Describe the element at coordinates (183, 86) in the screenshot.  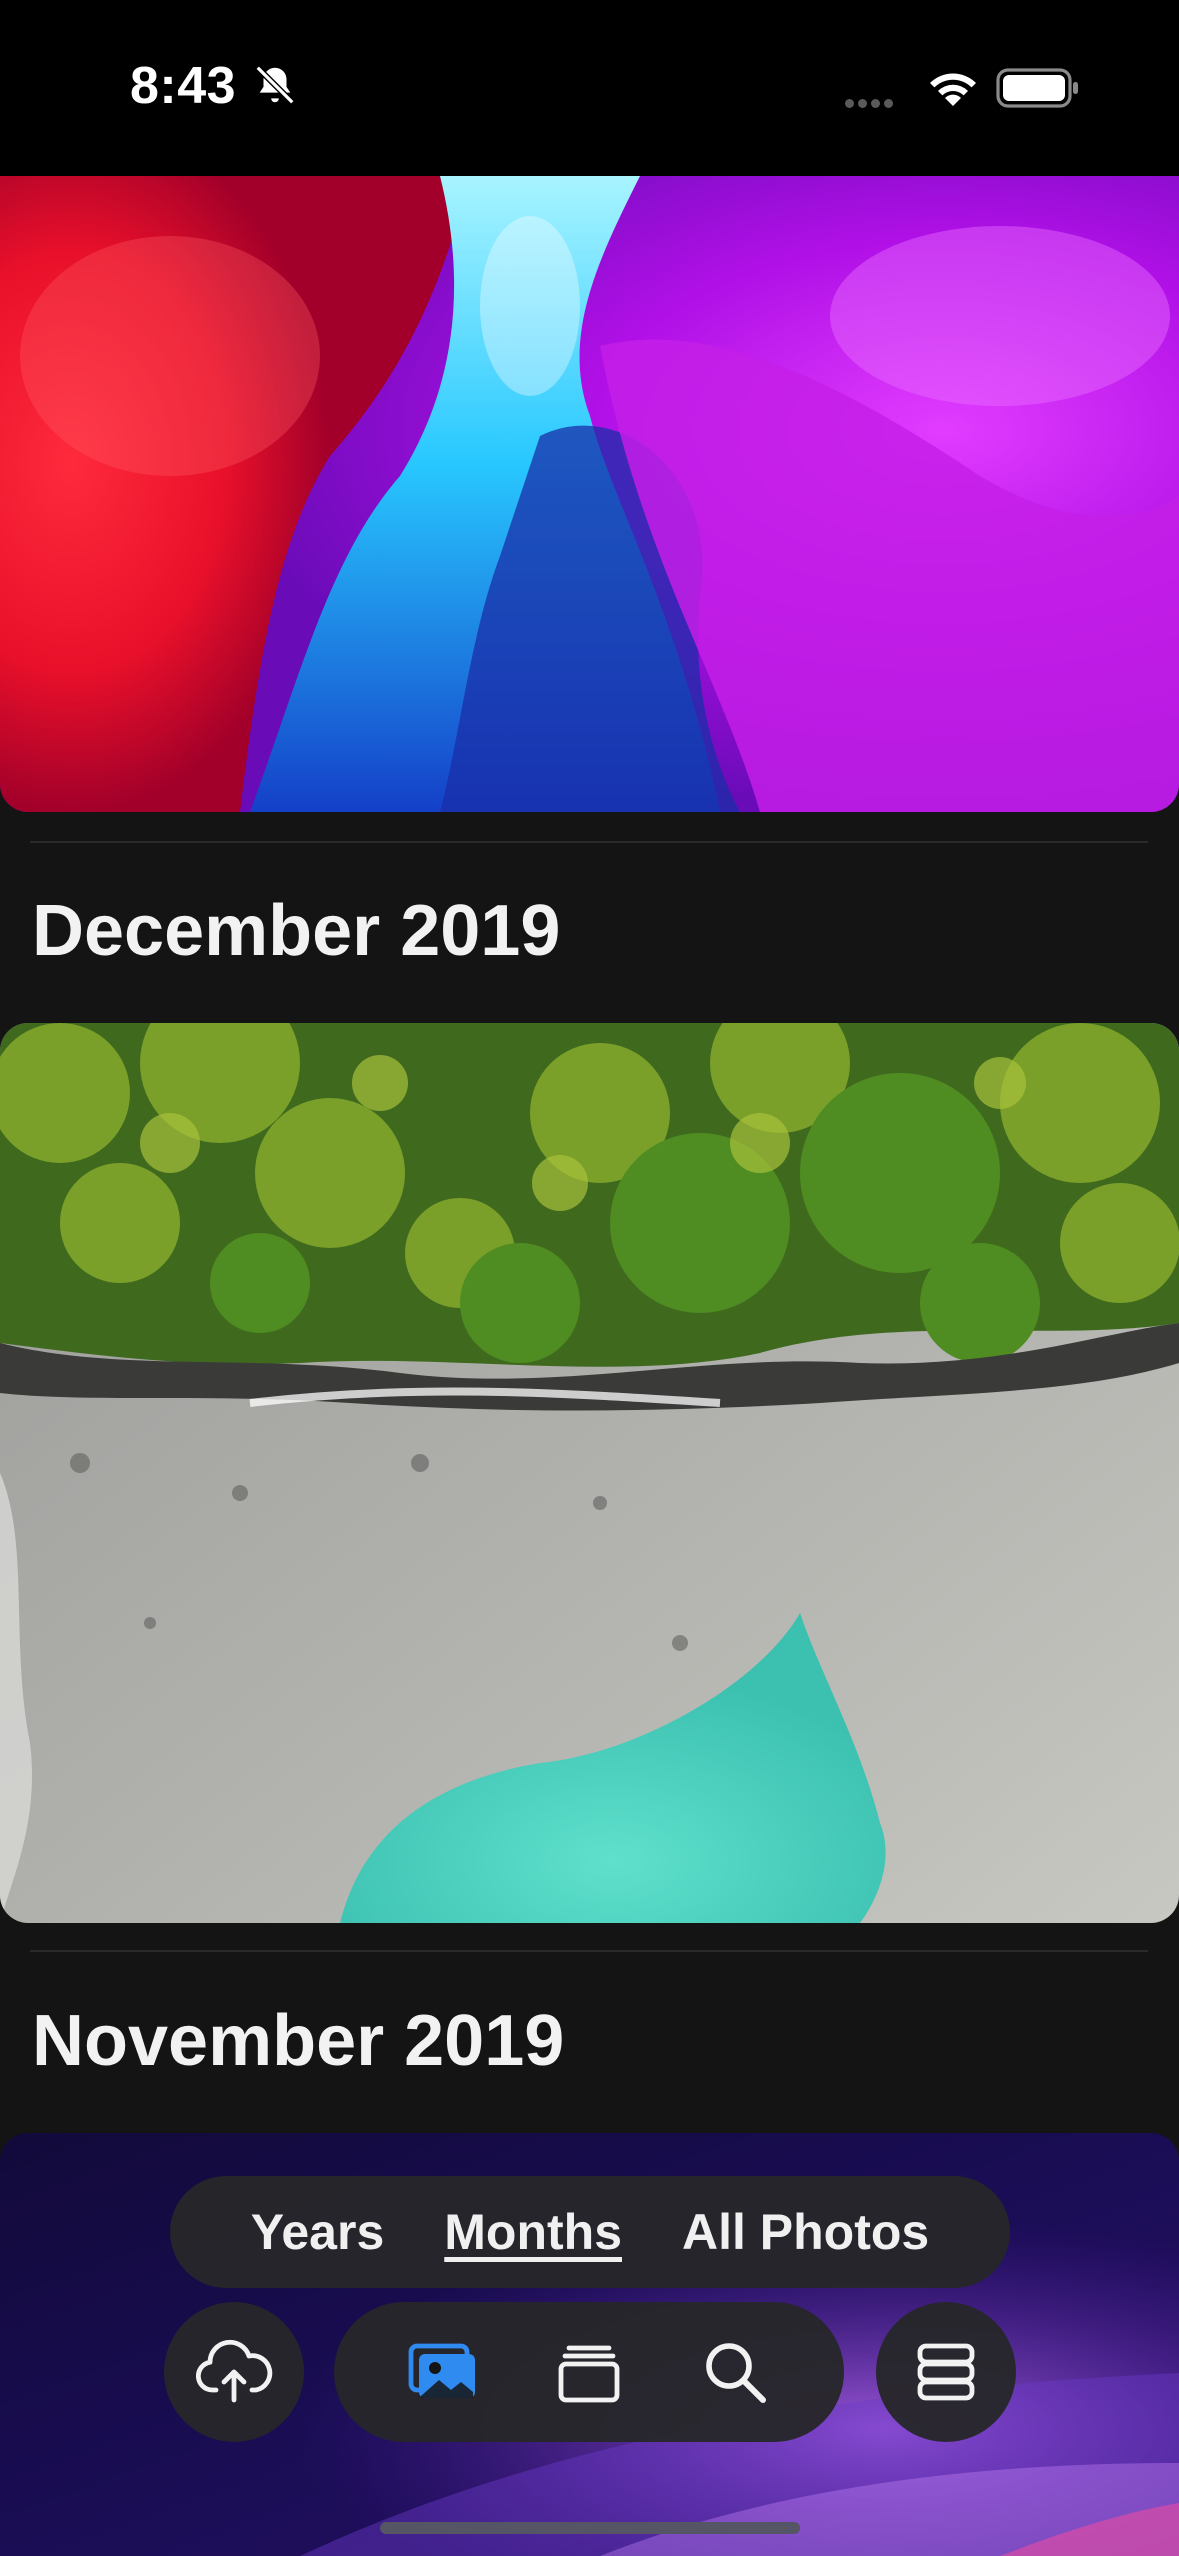
I see `status-time: 8:43` at that location.